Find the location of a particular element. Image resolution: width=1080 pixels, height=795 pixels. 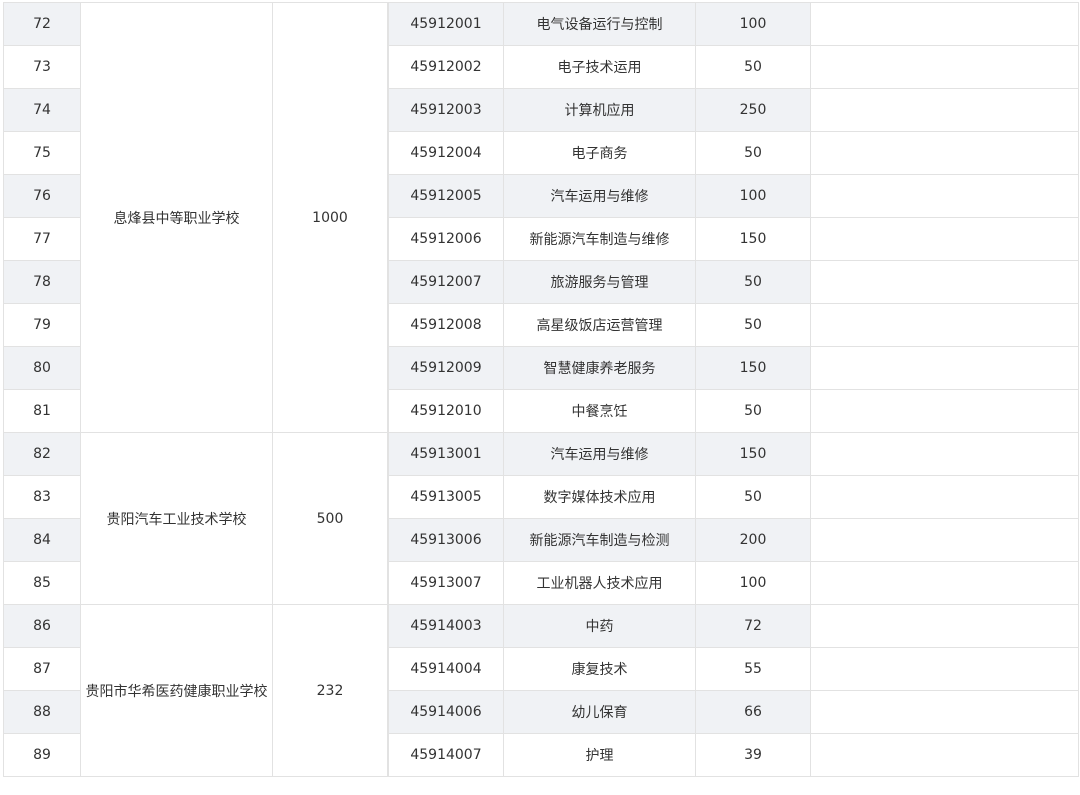

row-number-cell: 87 is located at coordinates (42, 669).